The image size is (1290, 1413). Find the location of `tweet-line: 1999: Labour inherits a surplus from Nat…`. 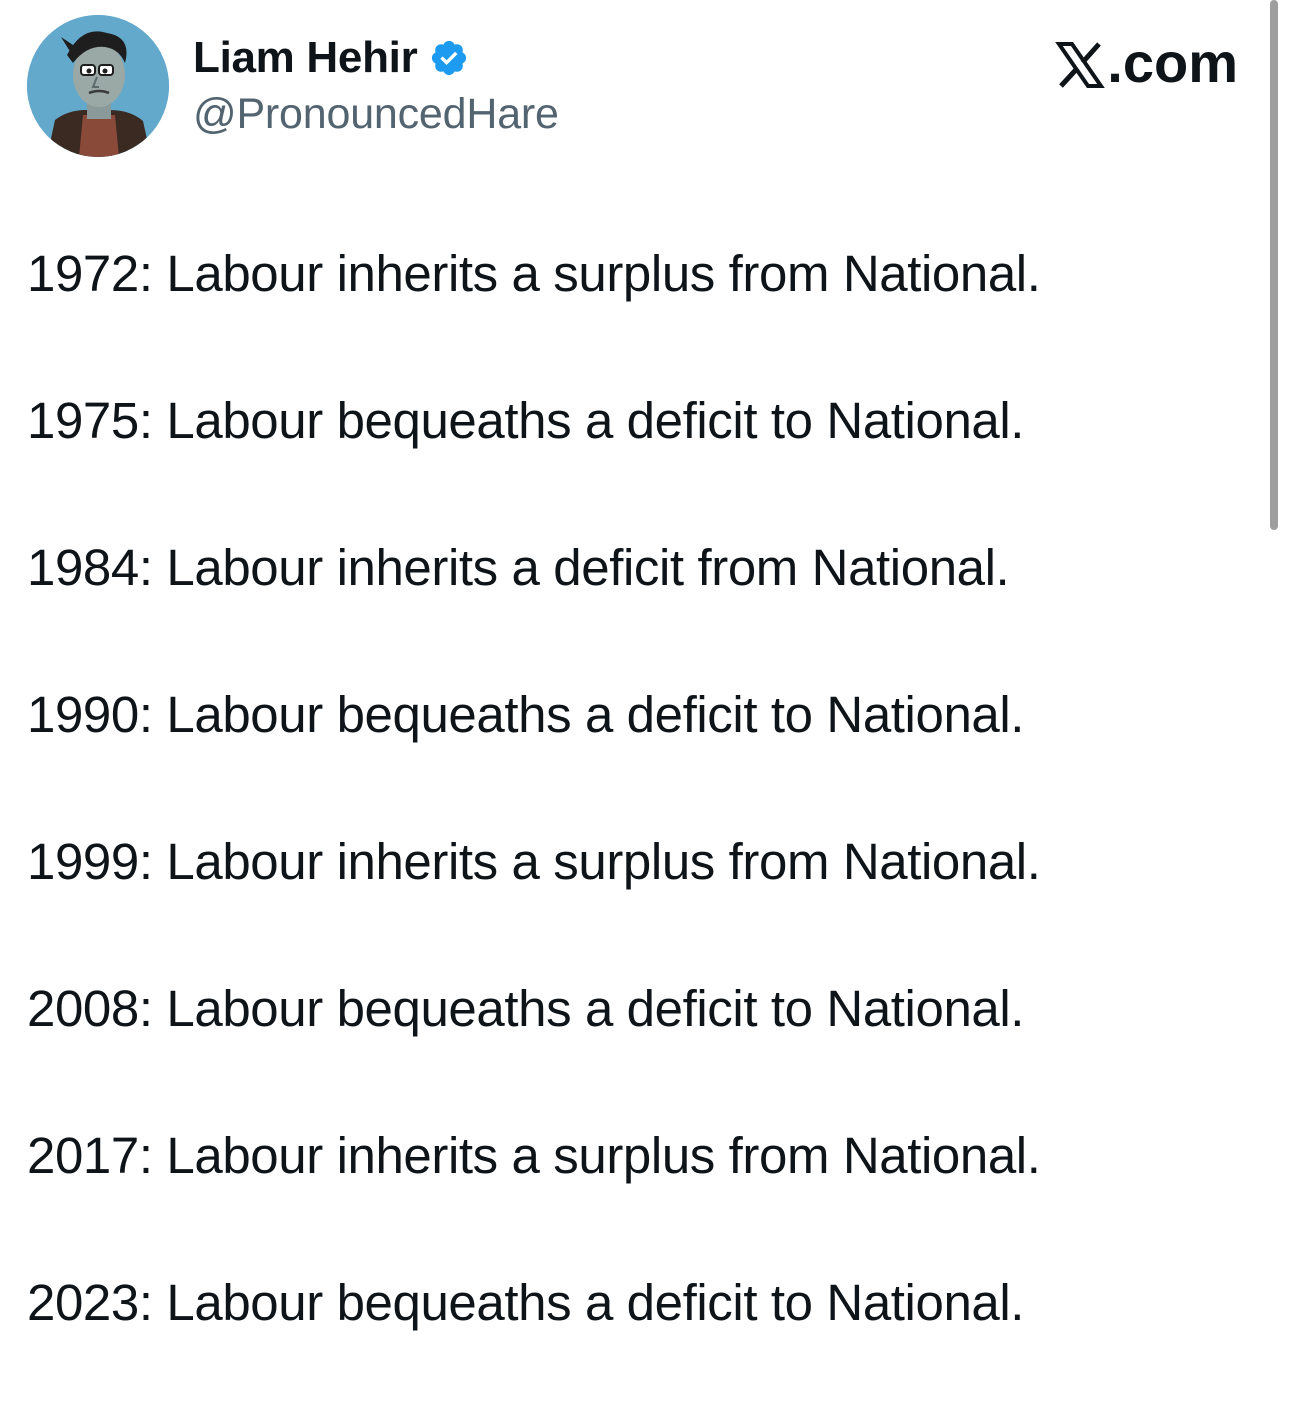

tweet-line: 1999: Labour inherits a surplus from Nat… is located at coordinates (534, 861).